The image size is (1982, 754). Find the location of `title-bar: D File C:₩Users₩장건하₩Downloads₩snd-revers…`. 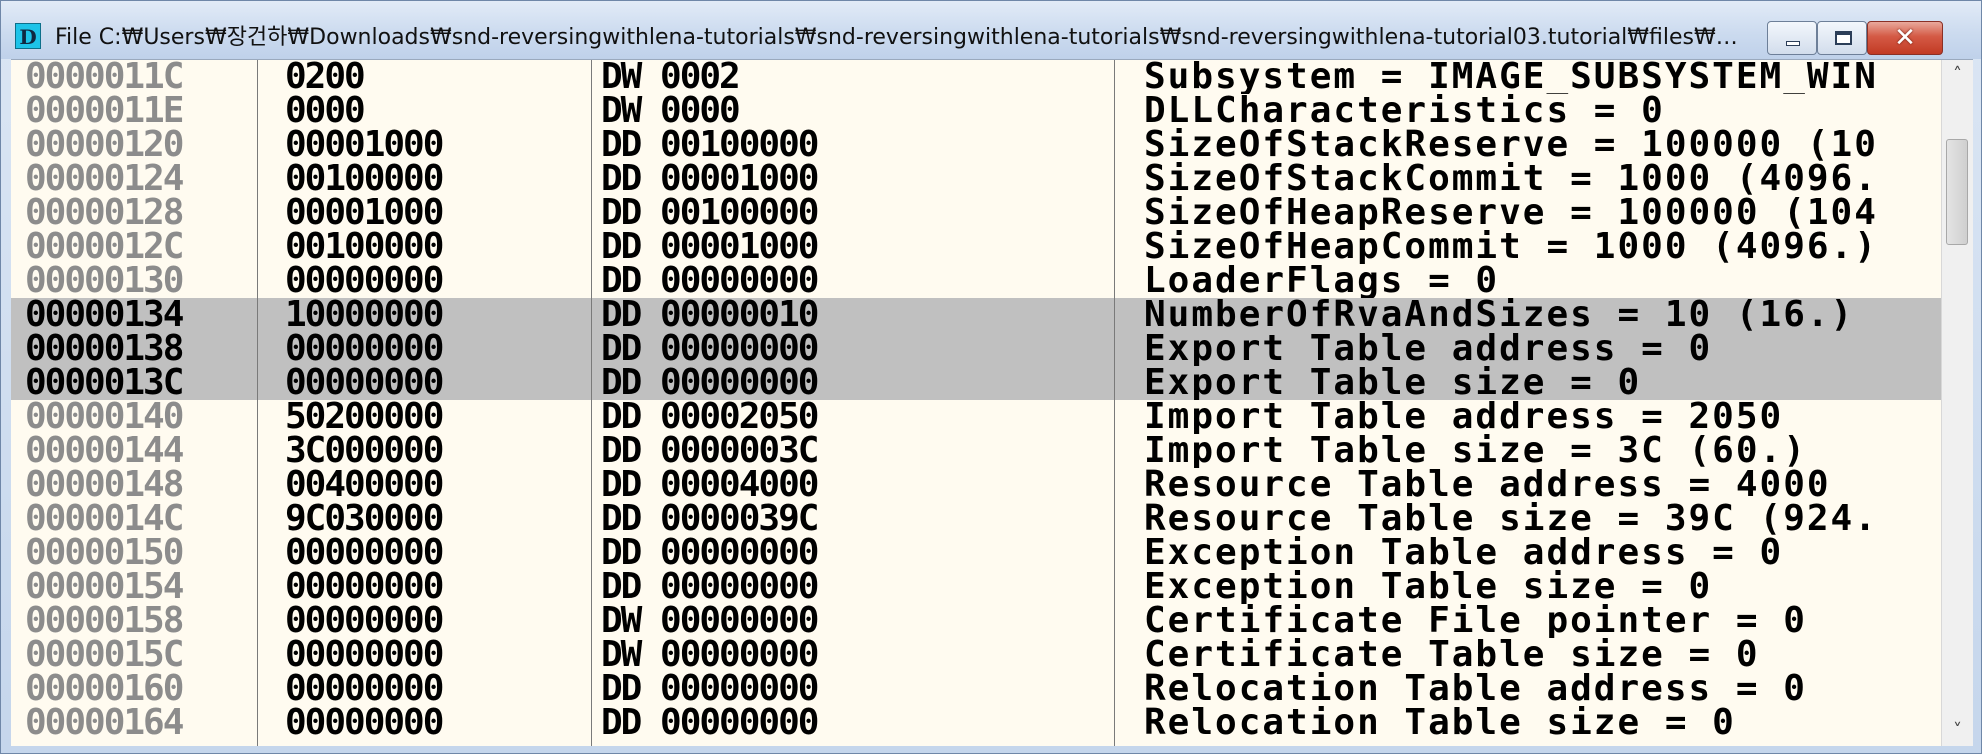

title-bar: D File C:₩Users₩장건하₩Downloads₩snd-revers… is located at coordinates (991, 30).